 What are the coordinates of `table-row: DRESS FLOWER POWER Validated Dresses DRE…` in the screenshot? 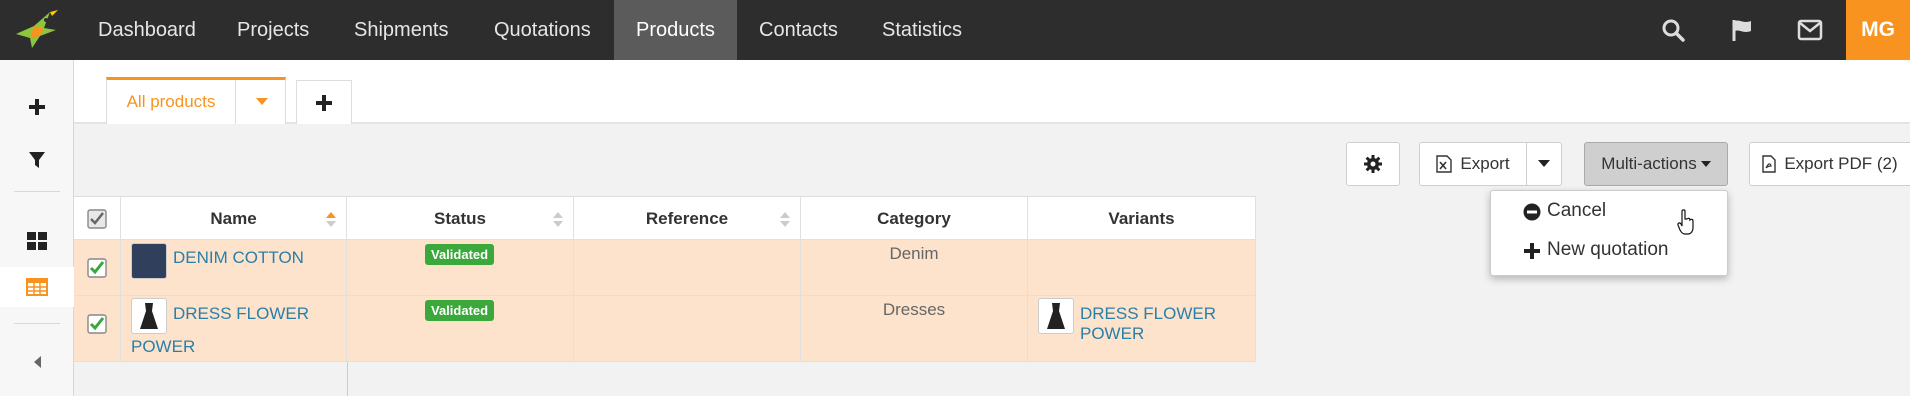 It's located at (665, 329).